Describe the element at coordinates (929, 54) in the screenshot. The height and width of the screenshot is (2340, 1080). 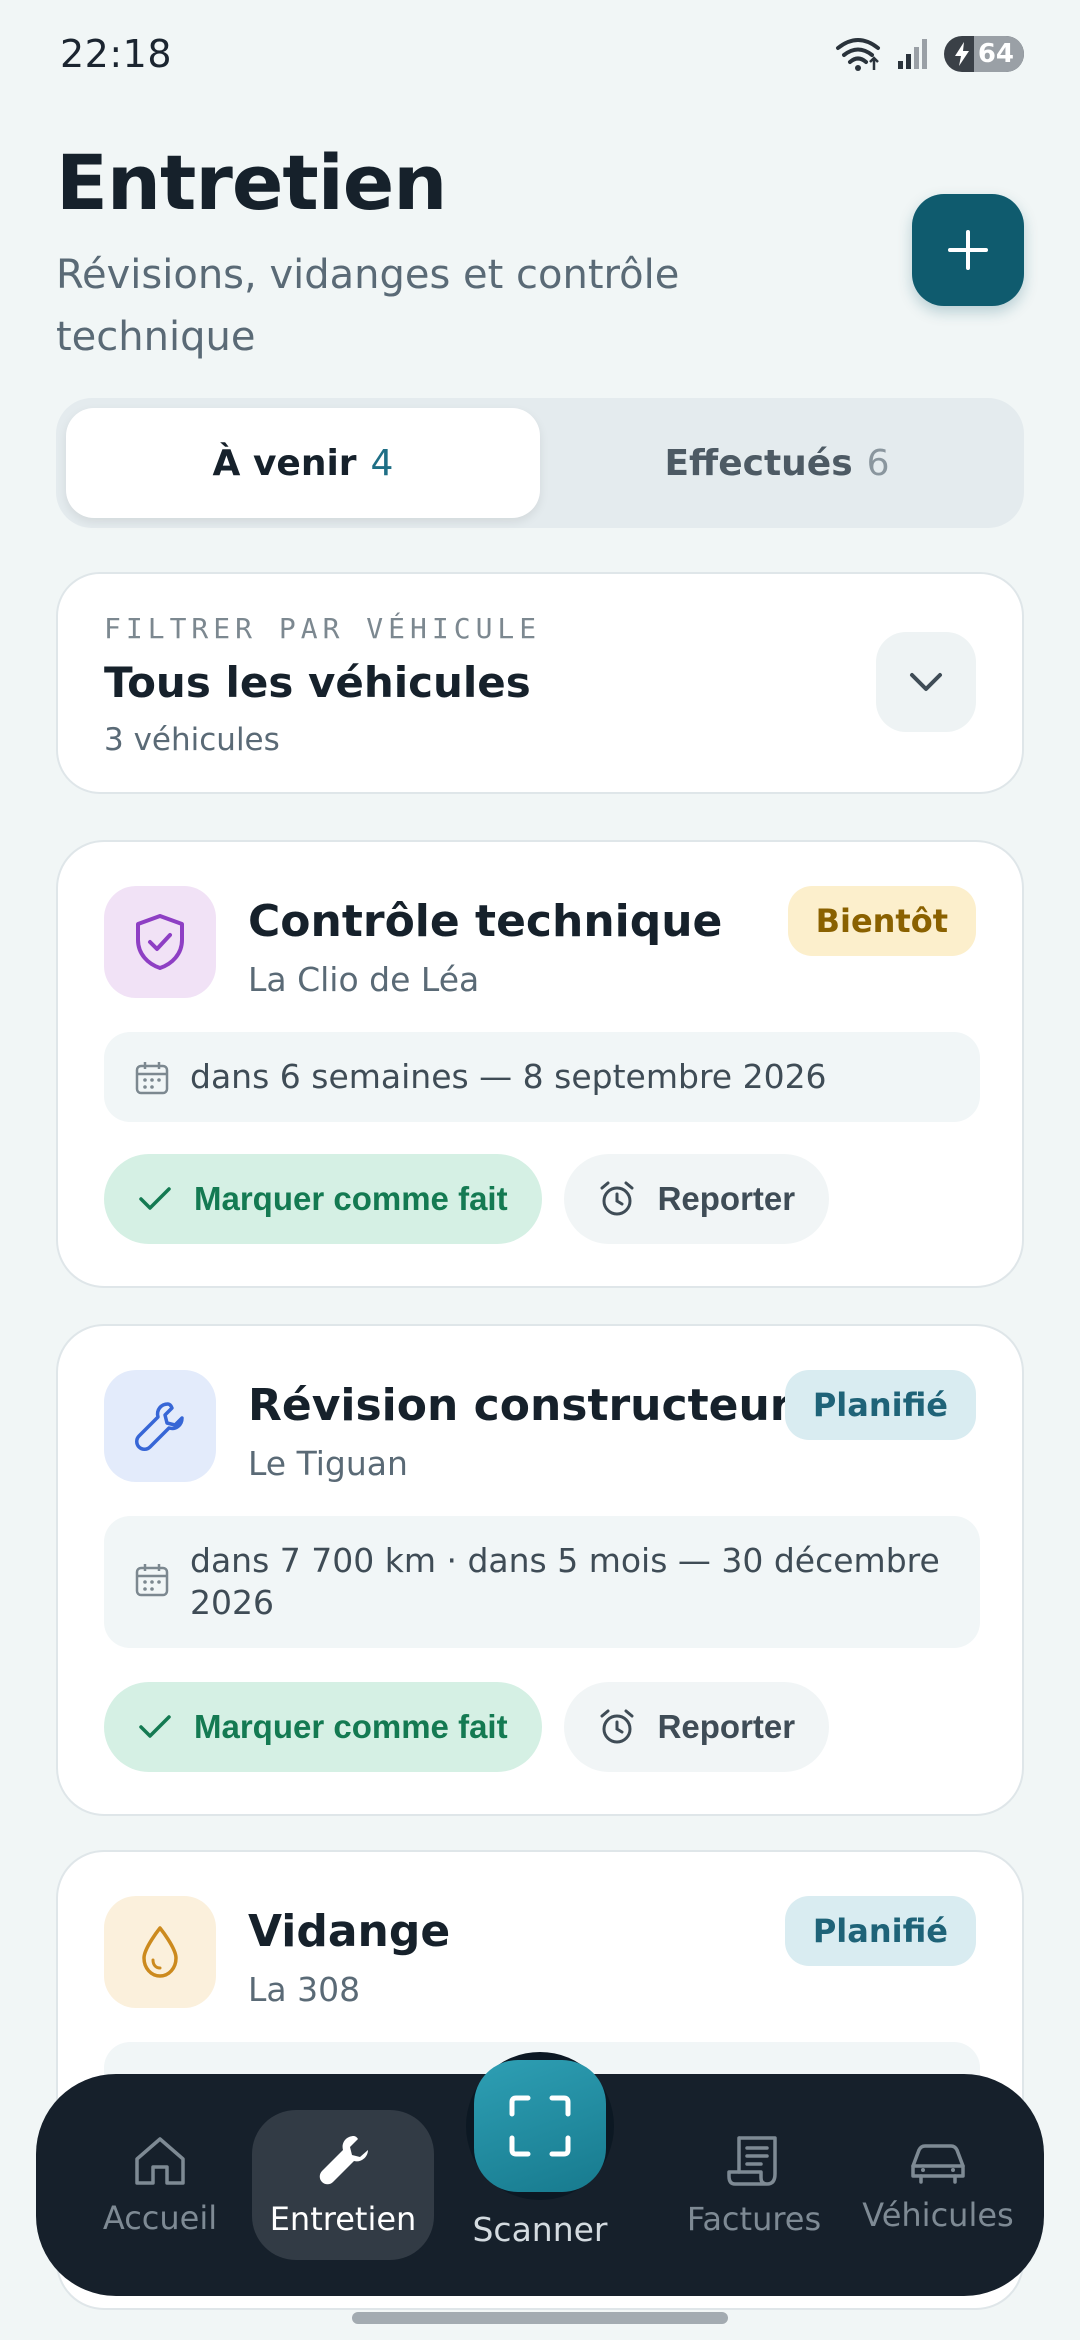
I see `status-icons: 64` at that location.